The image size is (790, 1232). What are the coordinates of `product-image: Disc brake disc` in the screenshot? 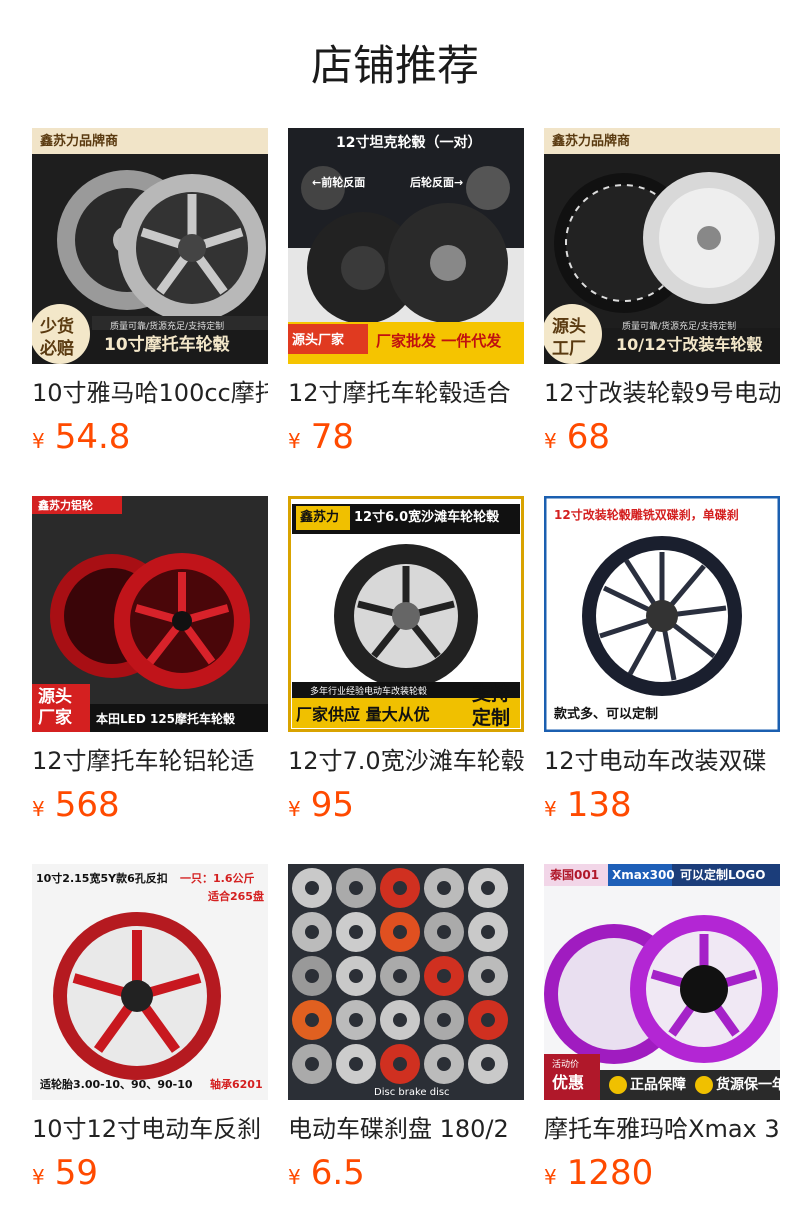 It's located at (406, 982).